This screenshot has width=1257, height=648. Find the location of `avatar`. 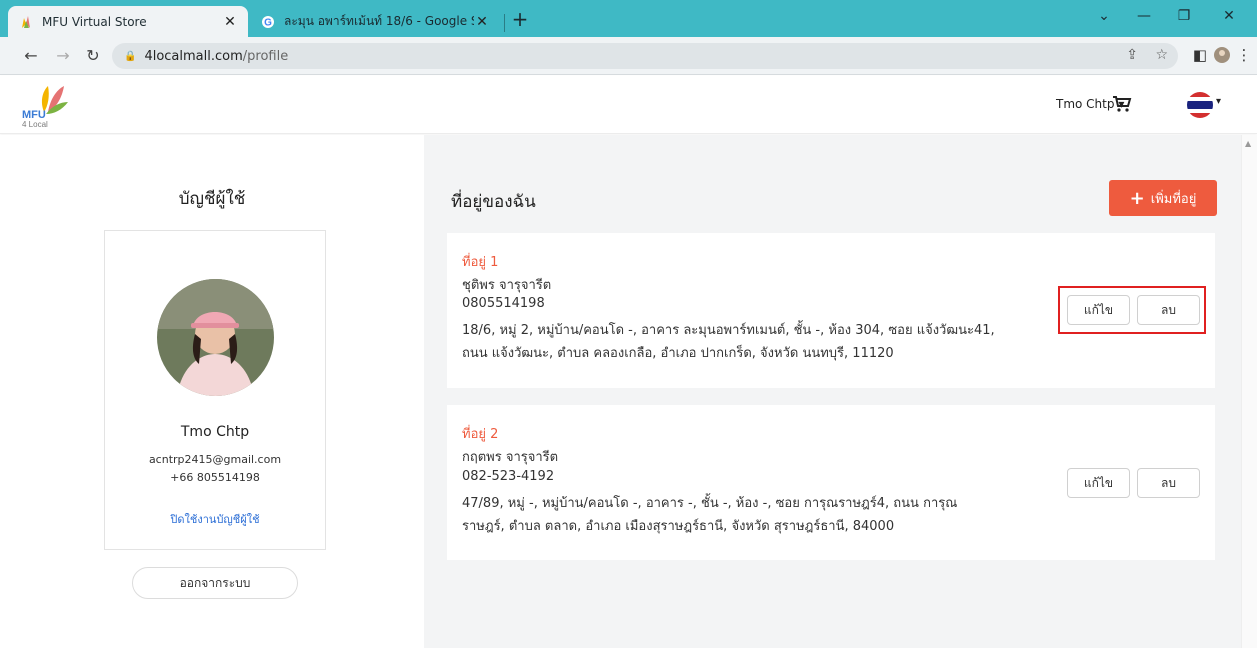

avatar is located at coordinates (215, 337).